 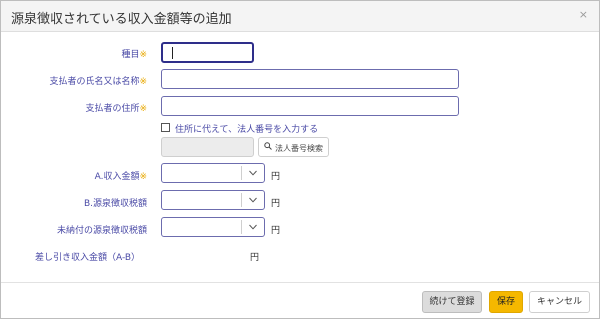 I want to click on payer-name-label: 支払者の氏名又は名称※, so click(x=98, y=80).